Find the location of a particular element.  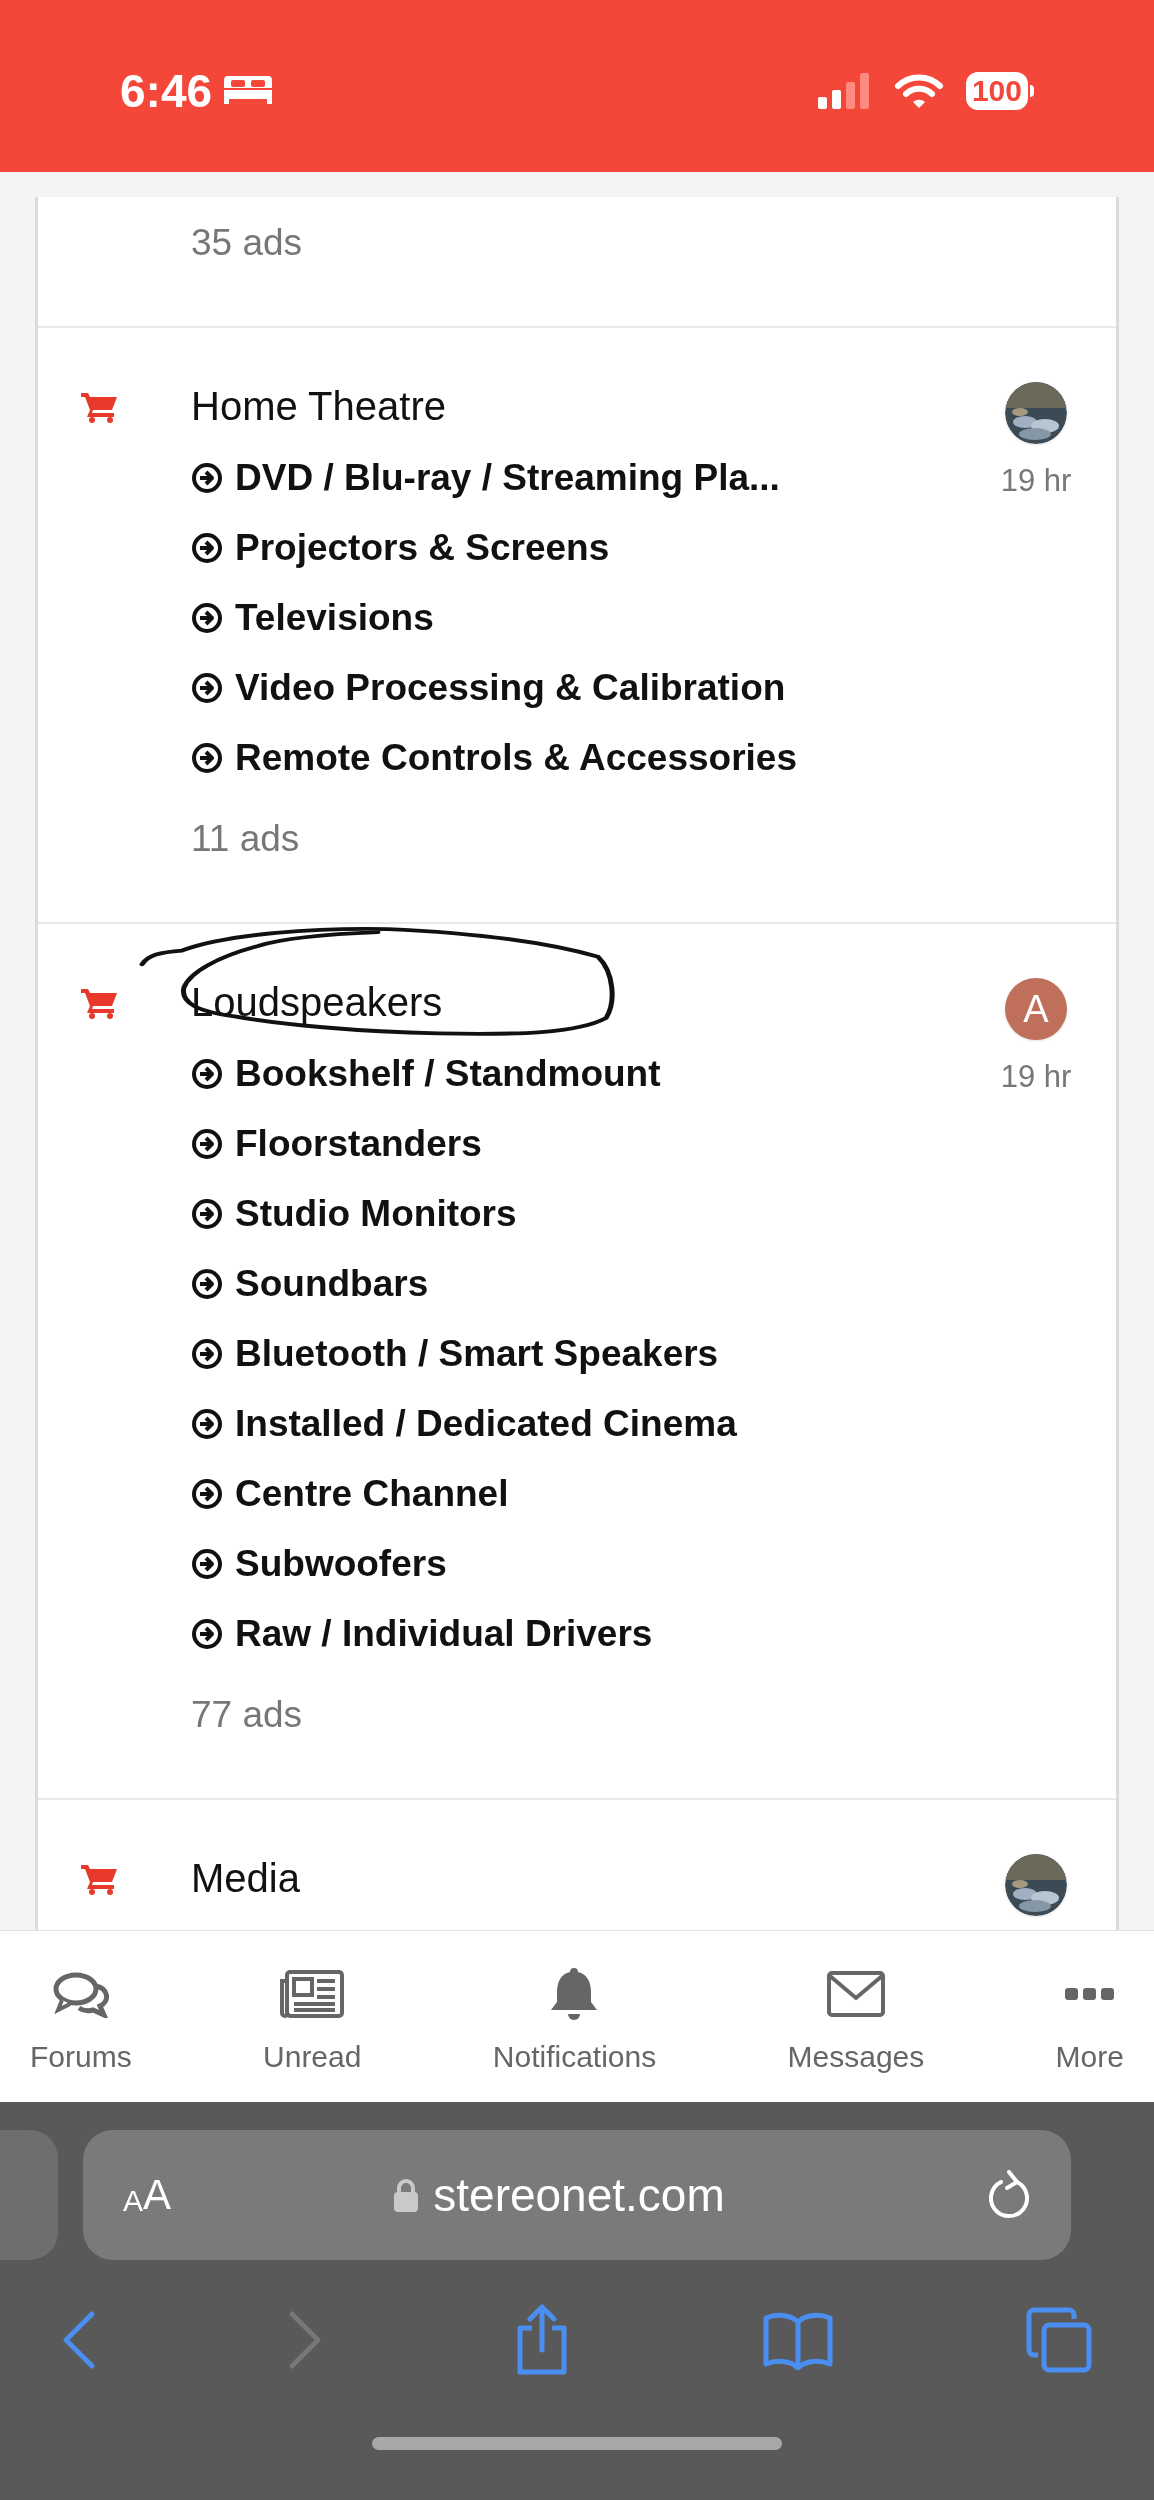

clock: 6:46 is located at coordinates (166, 91).